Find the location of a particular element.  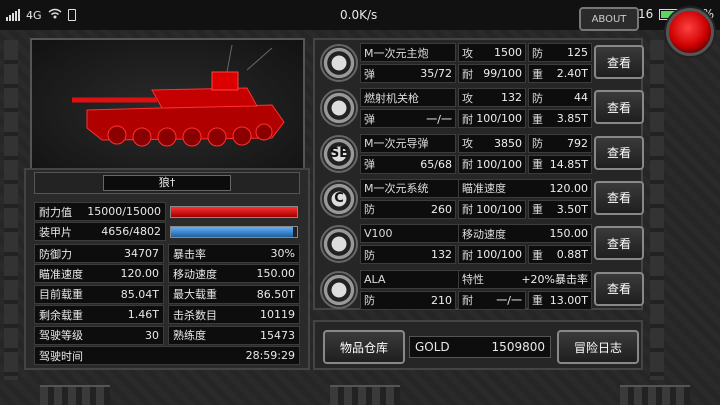

equipment-name: M一次元主炮 is located at coordinates (396, 53).